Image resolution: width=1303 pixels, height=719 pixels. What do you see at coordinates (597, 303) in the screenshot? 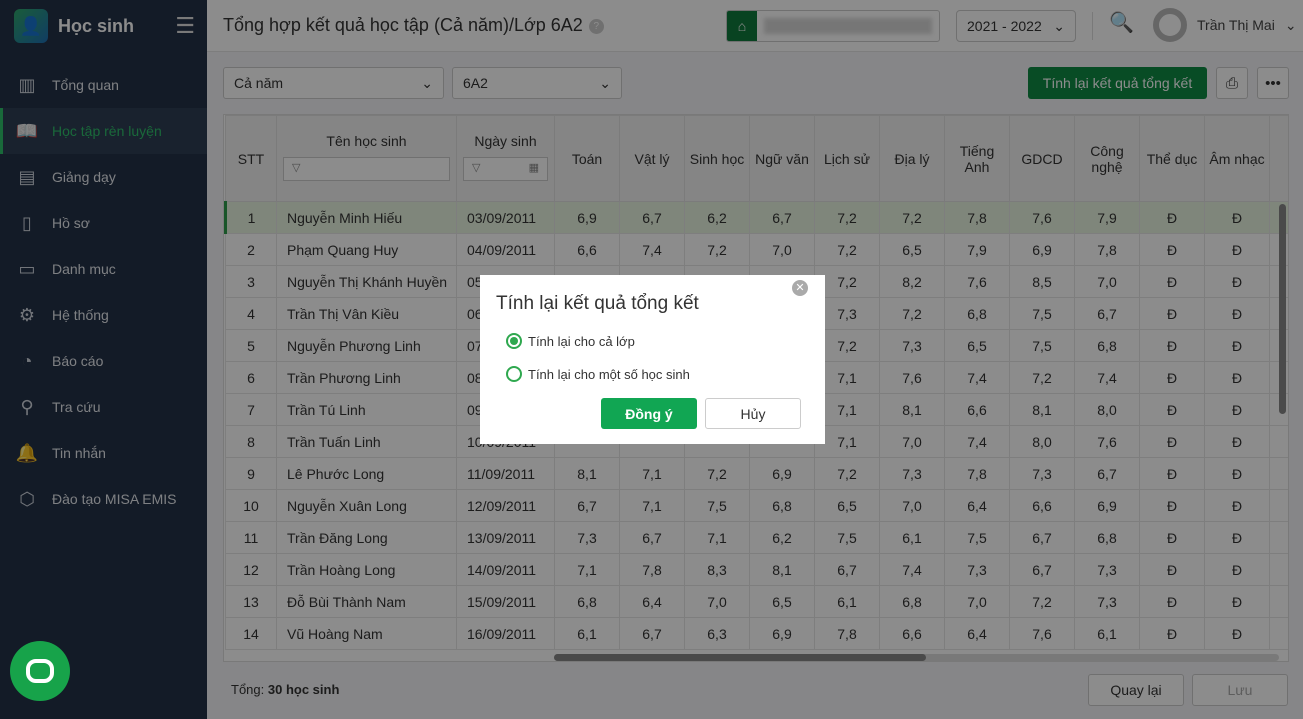
I see `dialog-title: Tính lại kết quả tổng kết` at bounding box center [597, 303].